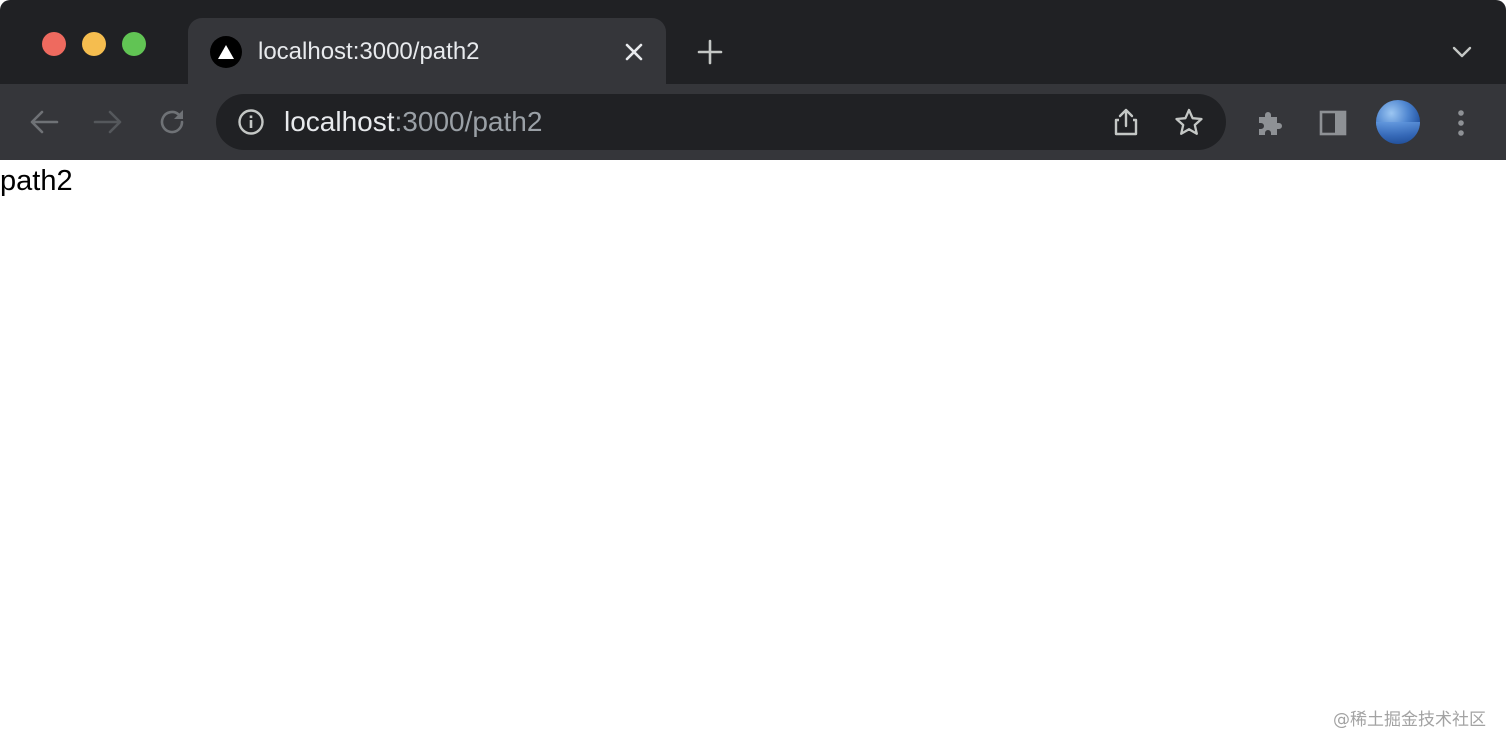 The image size is (1506, 750). I want to click on share-icon, so click(1126, 122).